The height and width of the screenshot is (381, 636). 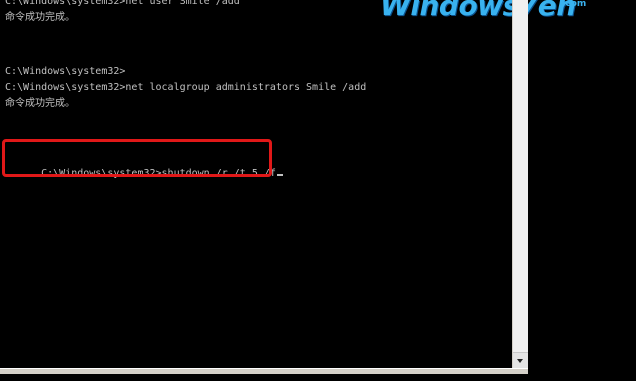 I want to click on watermark-logo: Windows7en .com, so click(x=483, y=18).